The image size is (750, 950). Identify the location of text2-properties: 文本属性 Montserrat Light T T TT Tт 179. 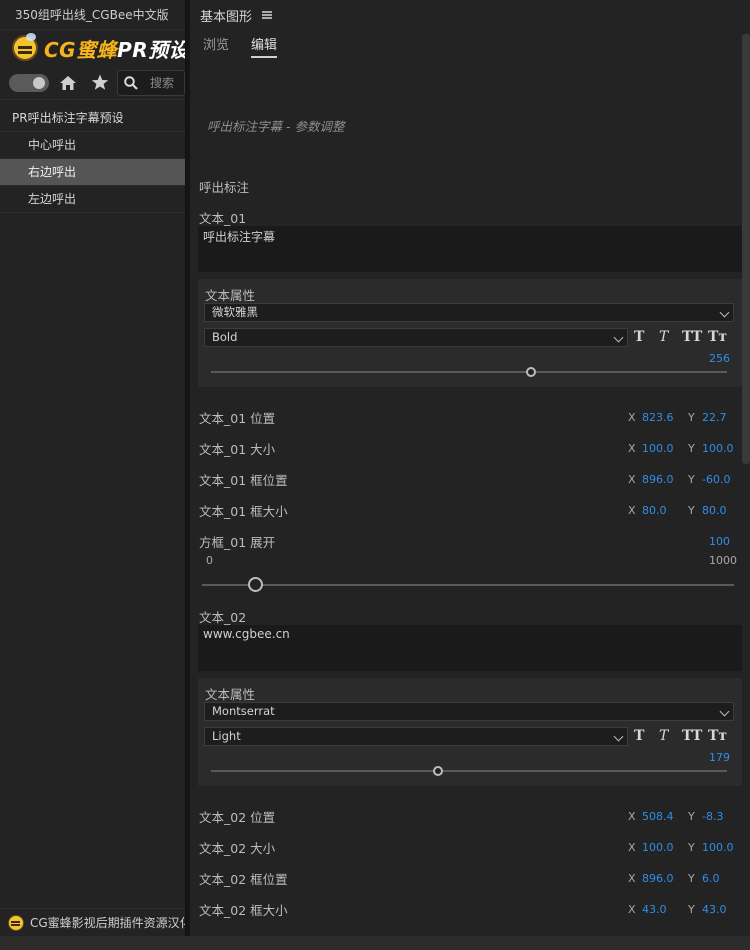
(470, 732).